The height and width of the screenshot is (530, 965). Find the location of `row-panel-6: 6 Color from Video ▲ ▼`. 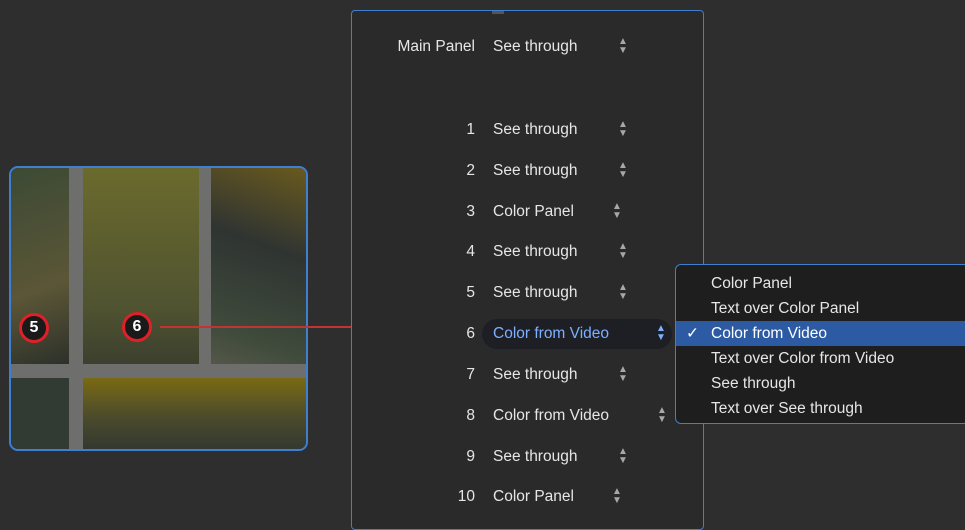

row-panel-6: 6 Color from Video ▲ ▼ is located at coordinates (528, 334).